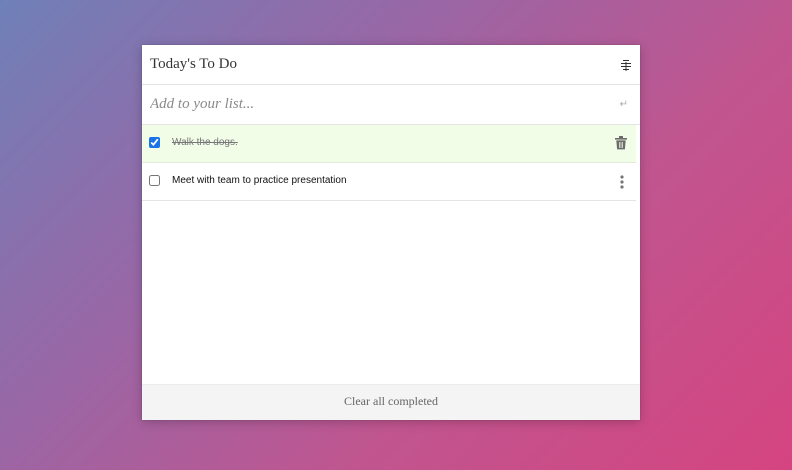 The width and height of the screenshot is (792, 470). What do you see at coordinates (389, 144) in the screenshot?
I see `todo-item-walk-dogs: Walk the dogs.` at bounding box center [389, 144].